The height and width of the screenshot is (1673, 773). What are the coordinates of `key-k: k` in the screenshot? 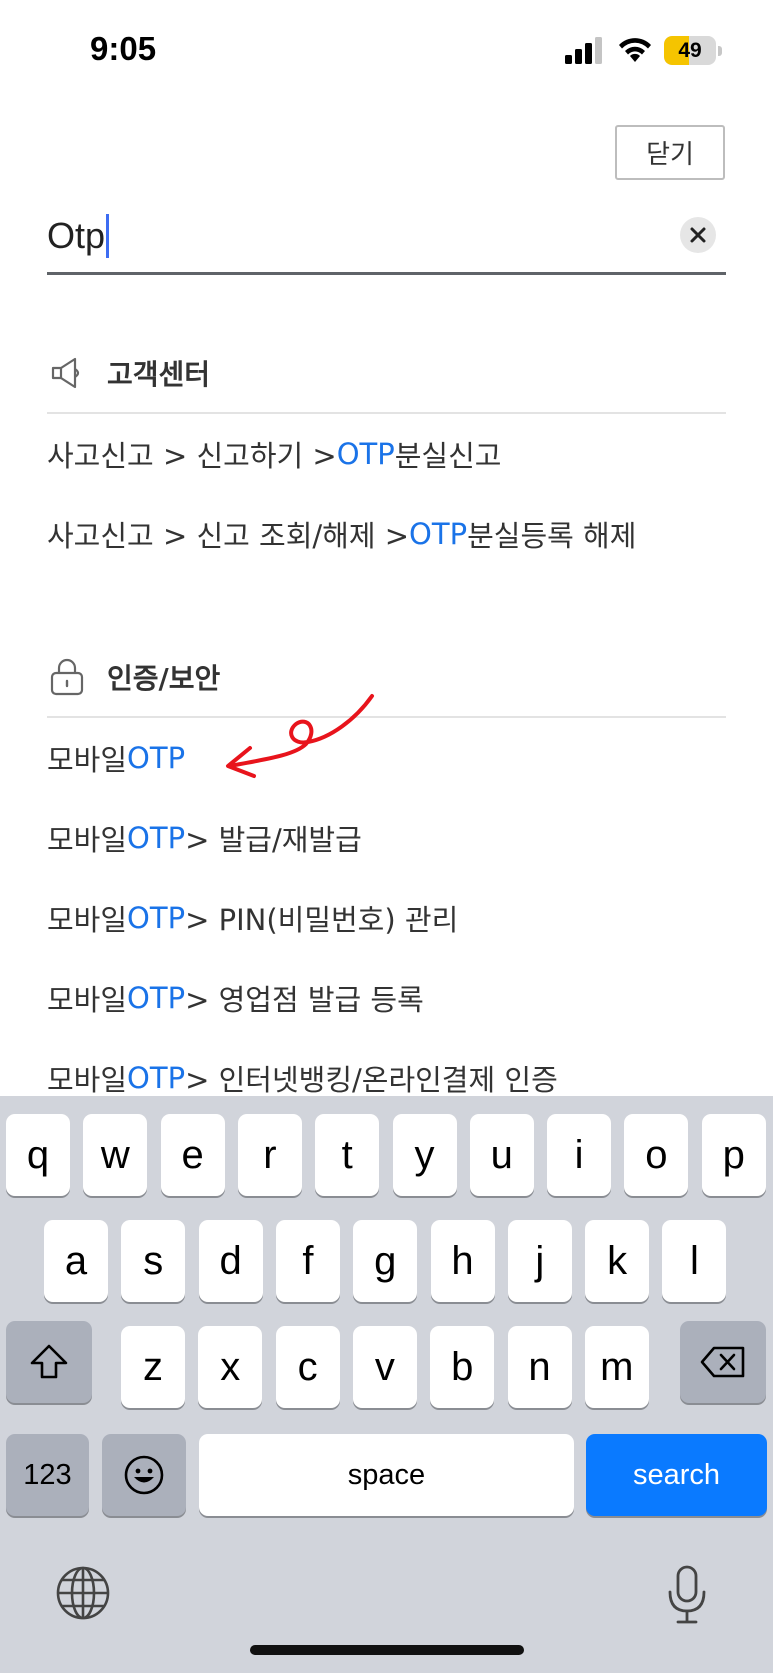 It's located at (617, 1261).